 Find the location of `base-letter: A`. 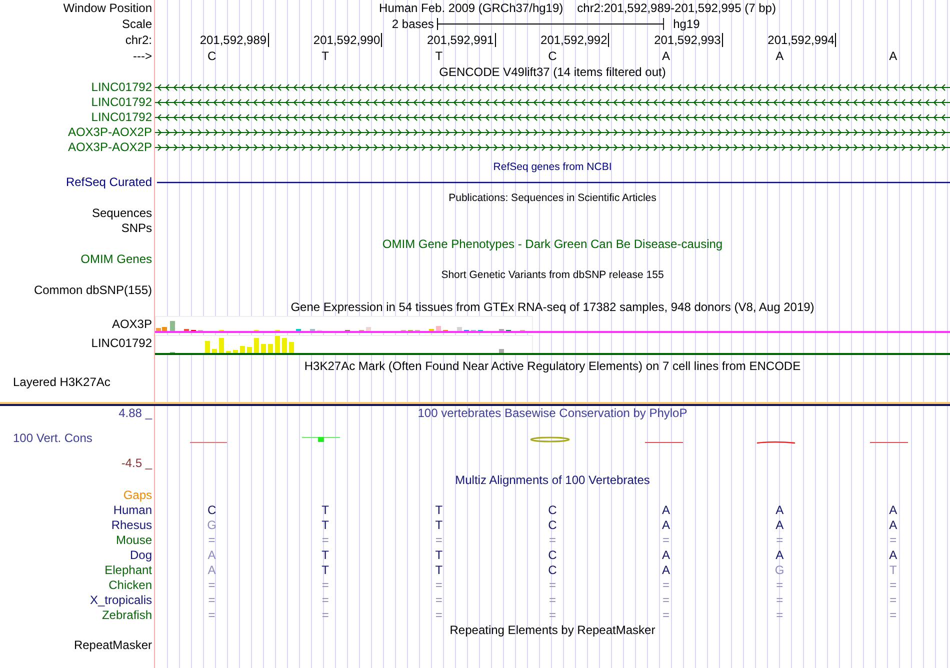

base-letter: A is located at coordinates (780, 56).